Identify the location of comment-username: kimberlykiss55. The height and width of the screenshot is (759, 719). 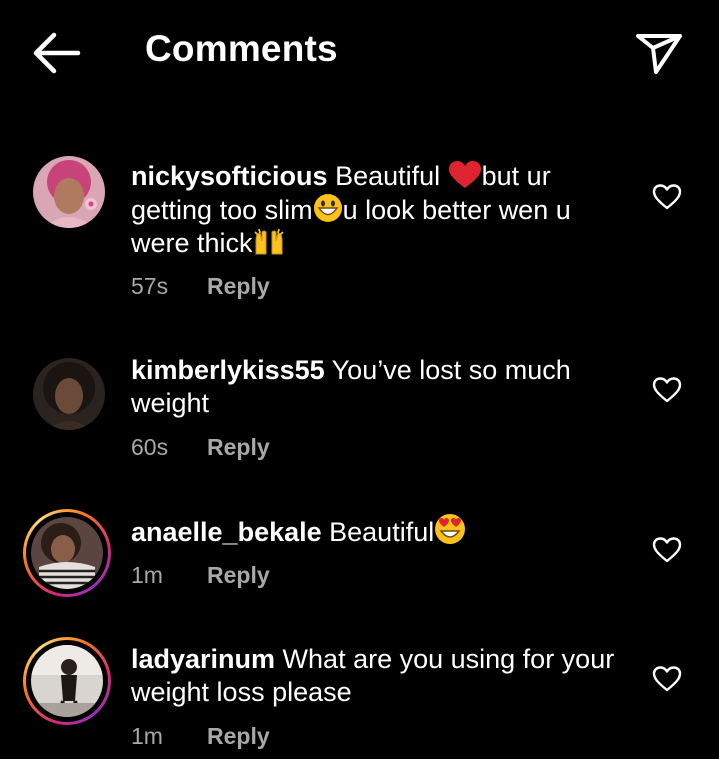
(228, 370).